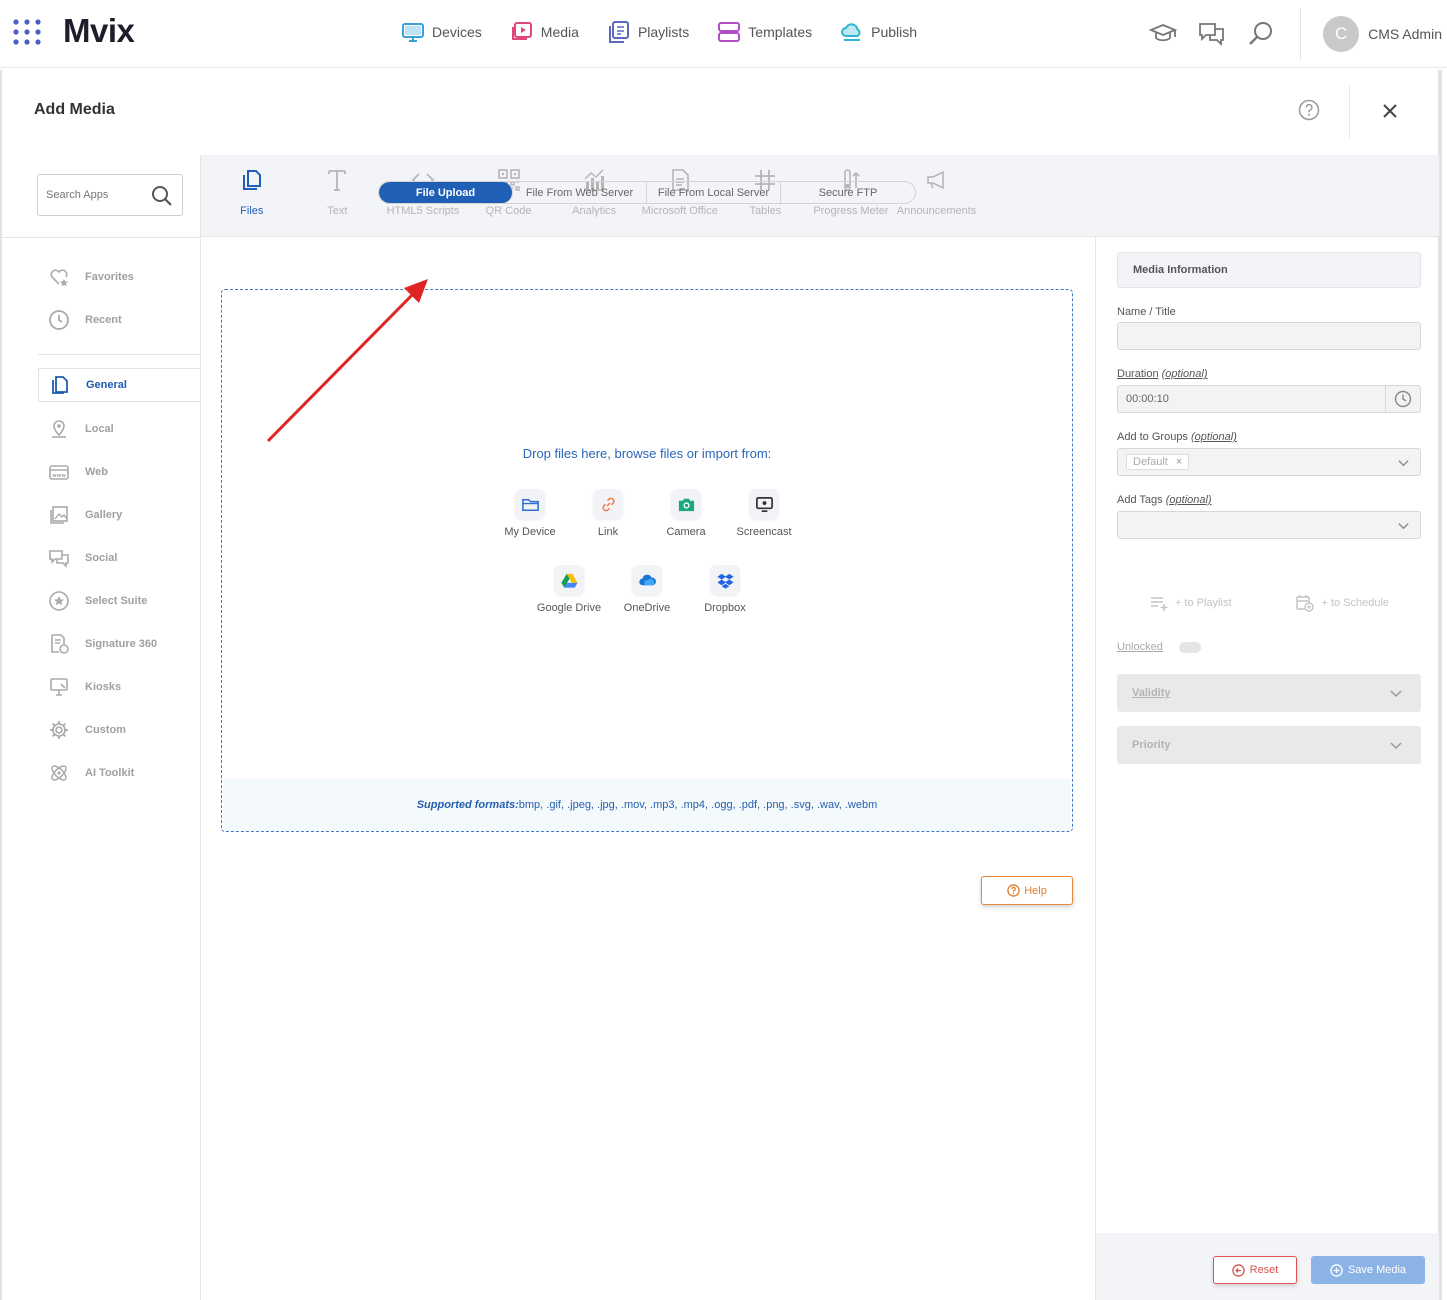 The image size is (1447, 1300). What do you see at coordinates (97, 471) in the screenshot?
I see `sidebar-item-label: Web` at bounding box center [97, 471].